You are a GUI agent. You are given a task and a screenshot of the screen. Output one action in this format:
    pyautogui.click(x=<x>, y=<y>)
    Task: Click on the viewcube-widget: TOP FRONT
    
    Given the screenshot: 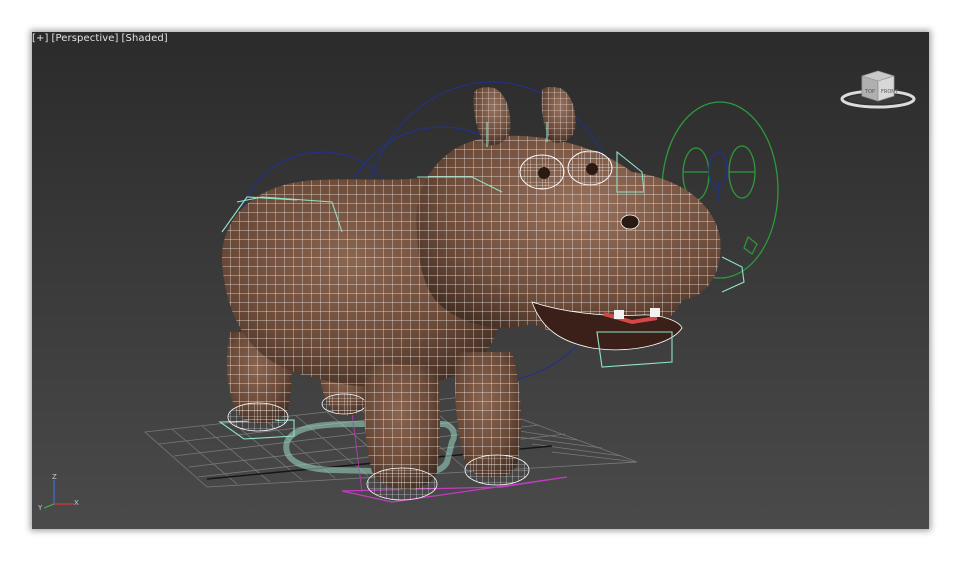 What is the action you would take?
    pyautogui.click(x=878, y=89)
    